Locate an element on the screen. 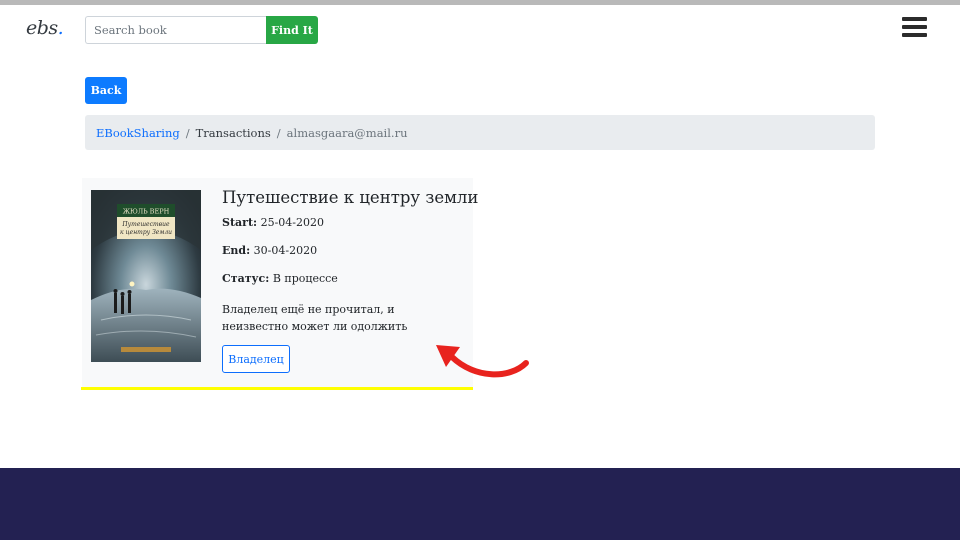  start-date-value: 25-04-2020 is located at coordinates (292, 222).